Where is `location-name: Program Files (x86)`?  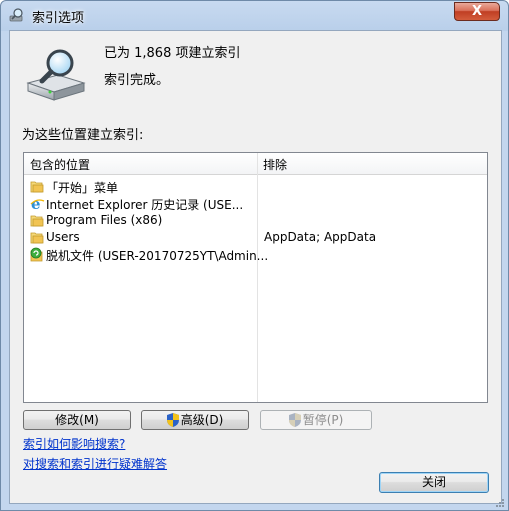 location-name: Program Files (x86) is located at coordinates (104, 220).